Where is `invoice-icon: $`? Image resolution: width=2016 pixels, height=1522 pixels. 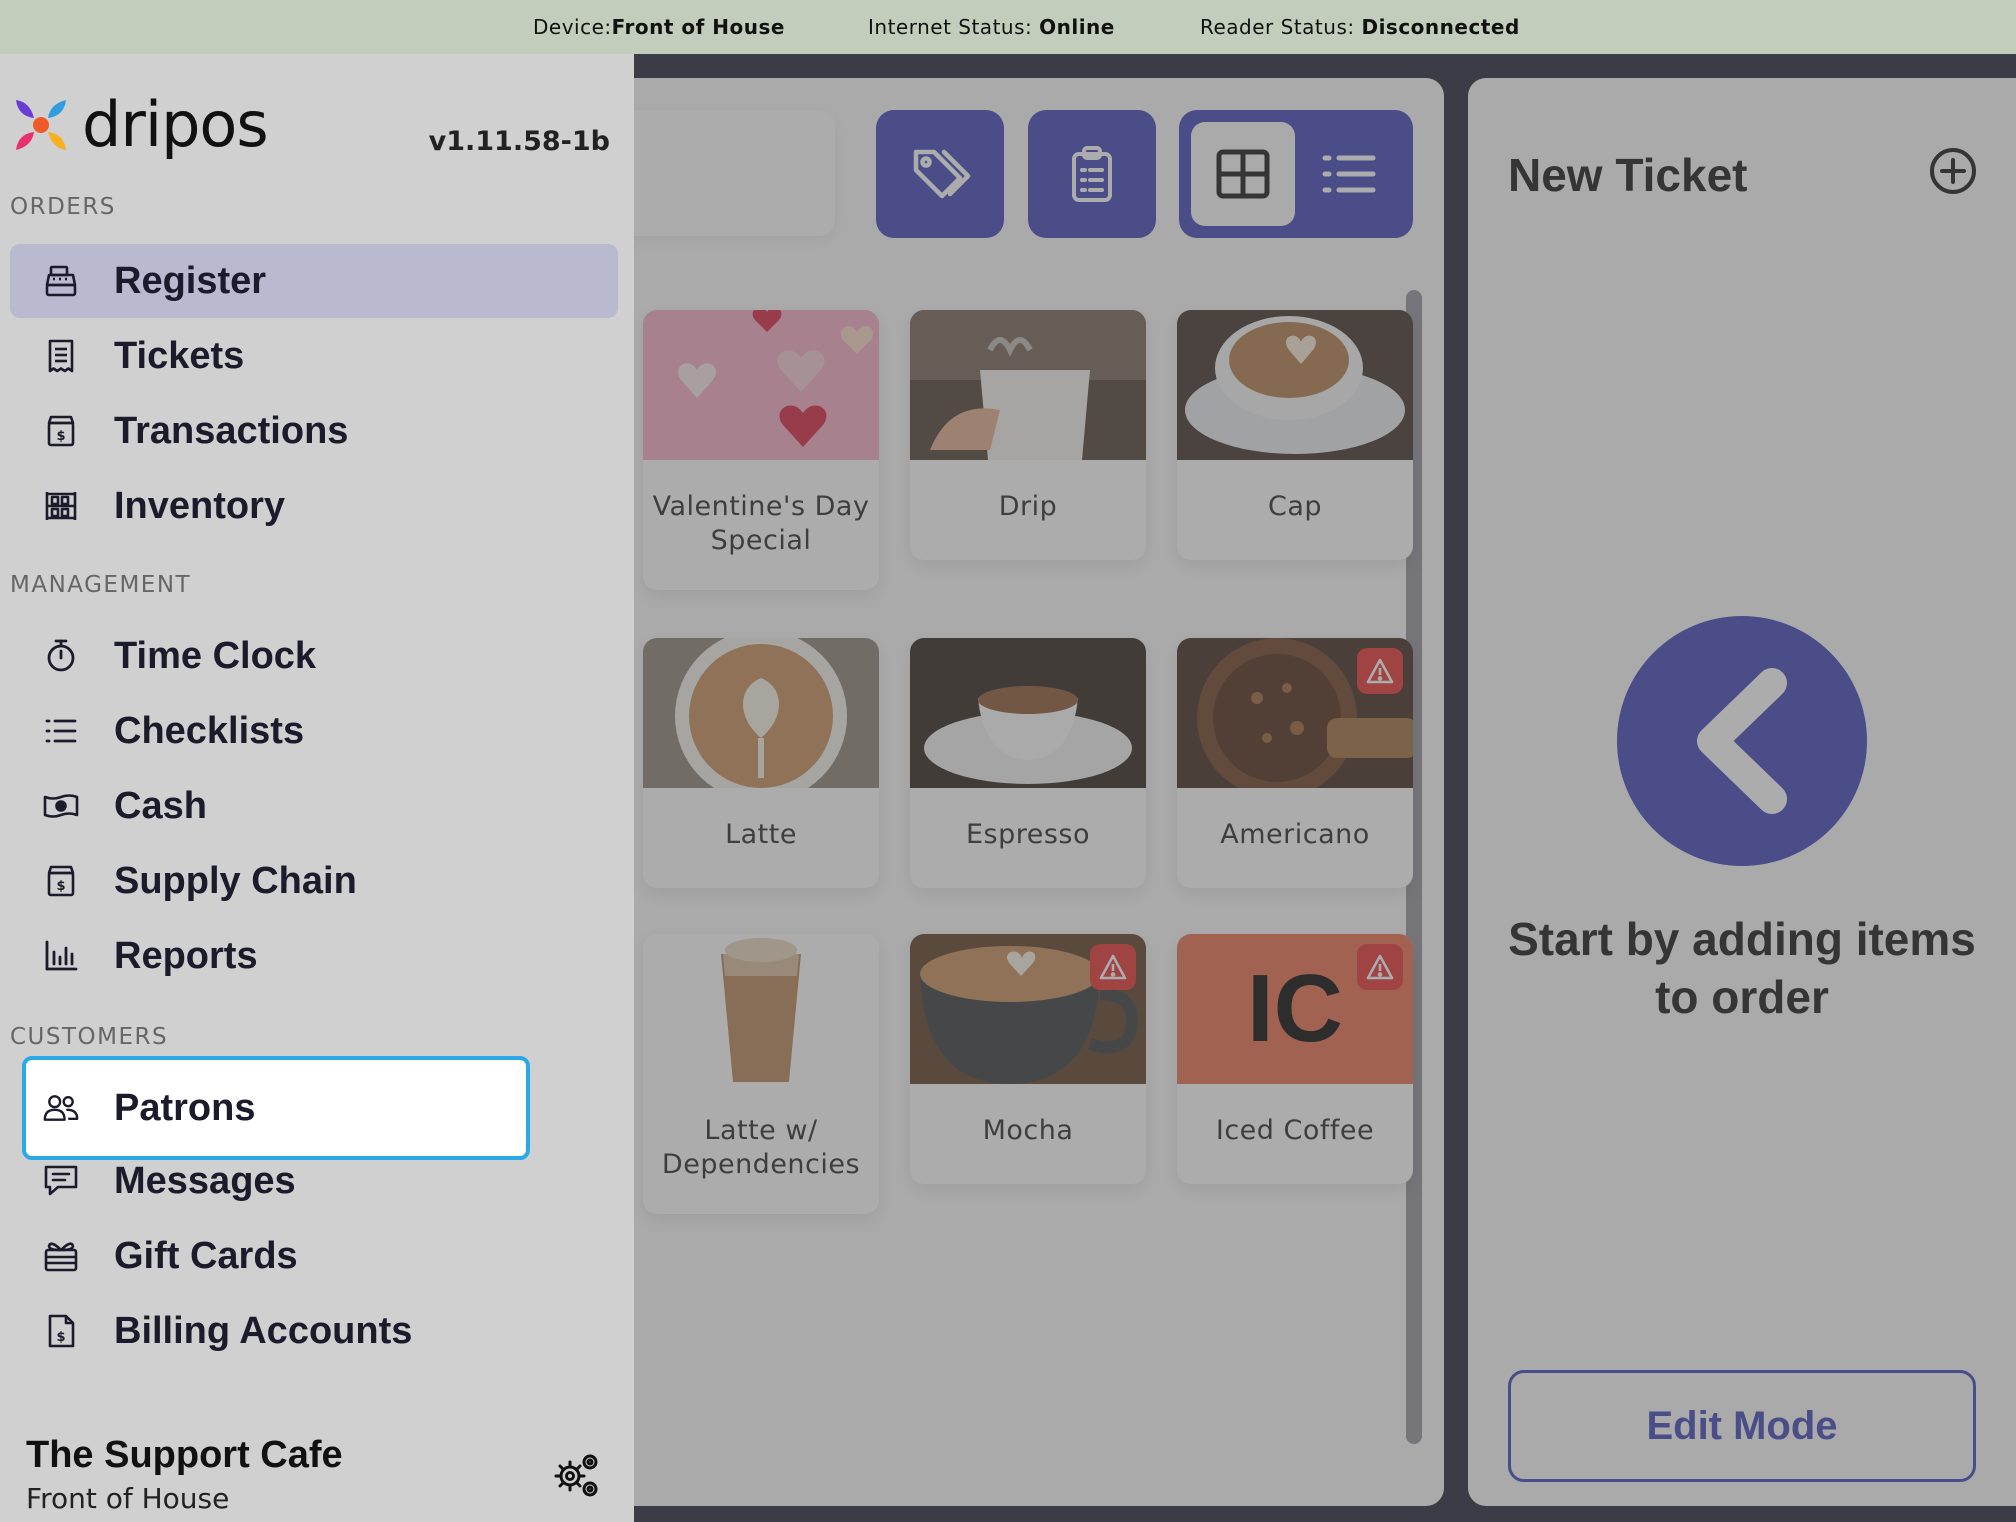
invoice-icon: $ is located at coordinates (61, 1331).